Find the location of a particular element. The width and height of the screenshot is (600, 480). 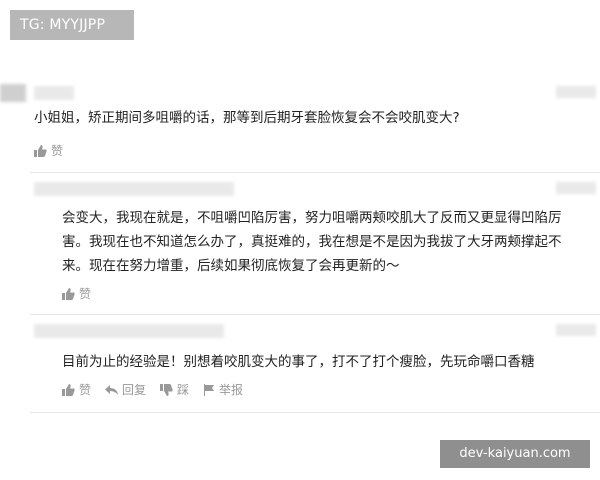

comment-text: 小姐姐，矫正期间多咀嚼的话，那等到后期牙套脸恢复会不会咬肌变大? is located at coordinates (247, 118).